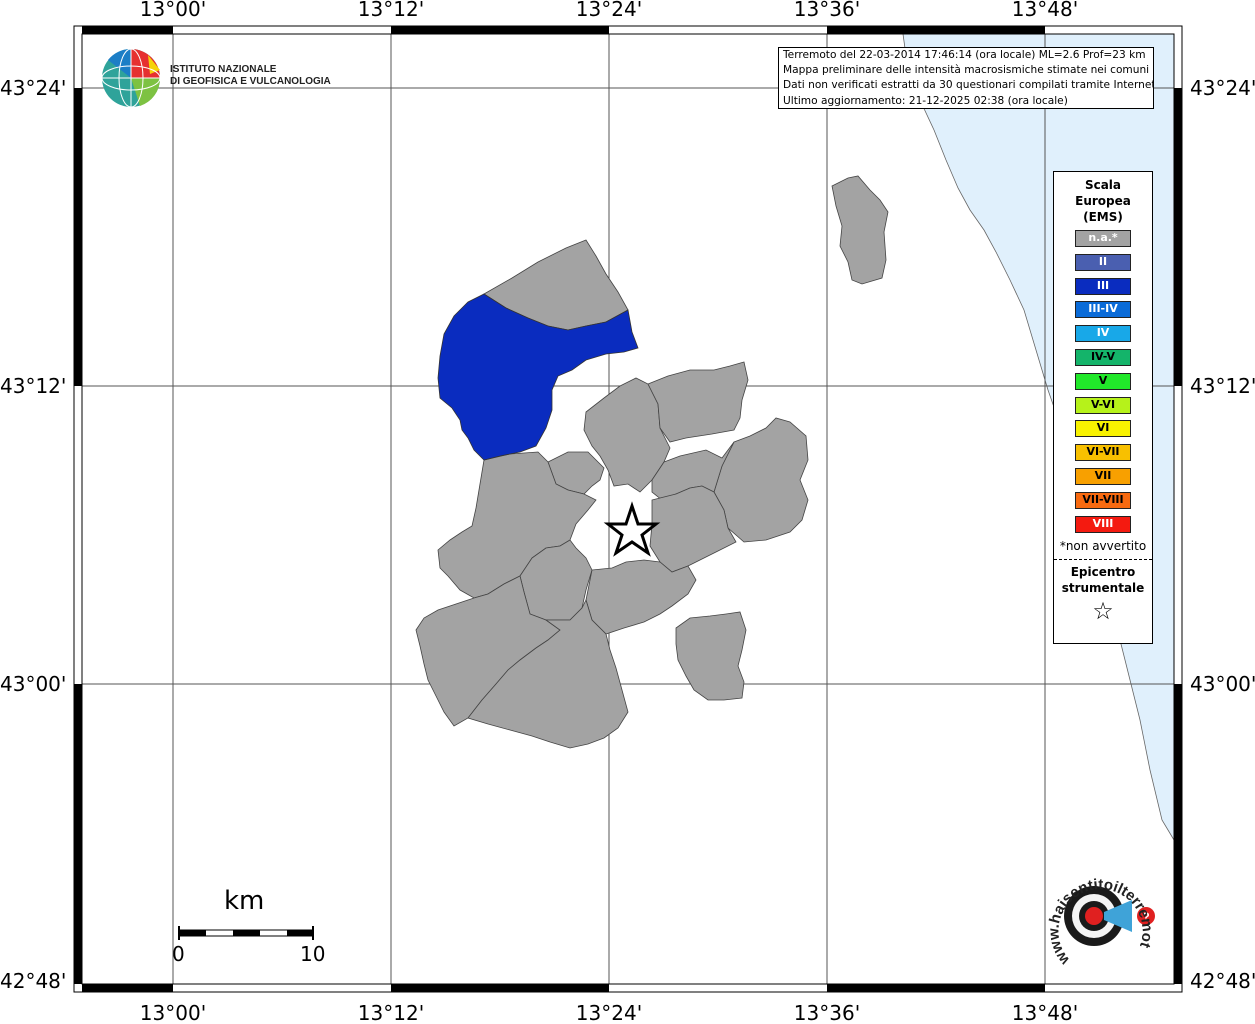 The width and height of the screenshot is (1255, 1024). I want to click on legend-item: II, so click(1103, 262).